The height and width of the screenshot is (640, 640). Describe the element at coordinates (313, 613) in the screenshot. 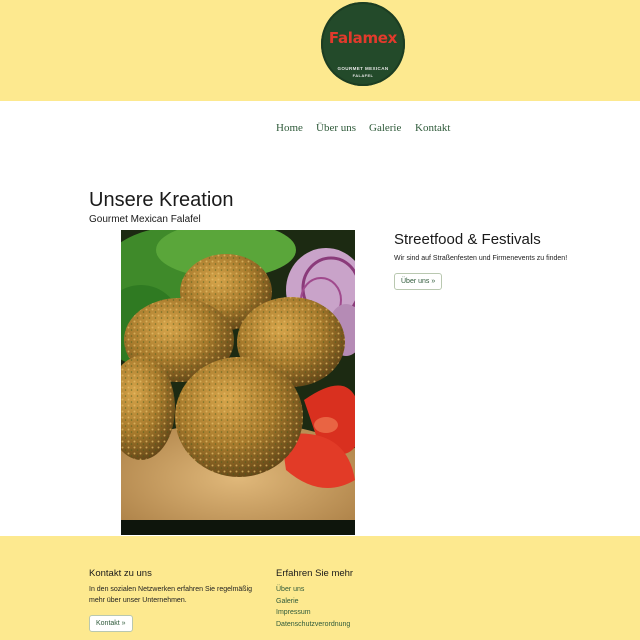

I see `footer-link-item: Impressum` at that location.